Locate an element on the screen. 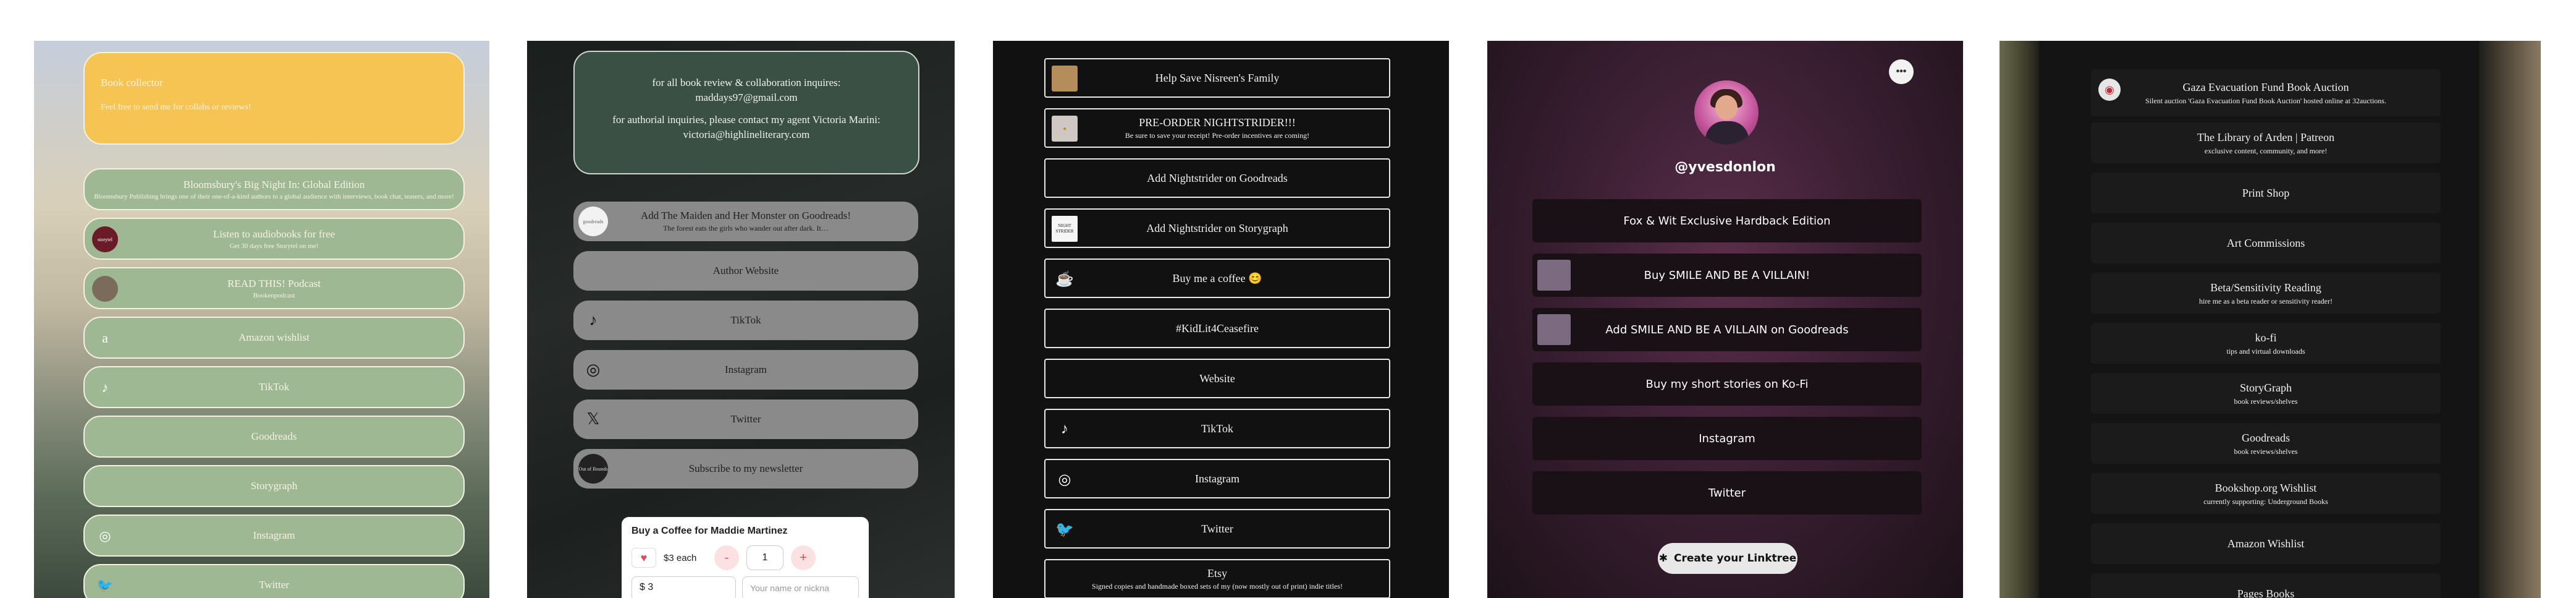  link-button-kidlit-ceasefire: #KidLit4Ceasefire is located at coordinates (1217, 329).